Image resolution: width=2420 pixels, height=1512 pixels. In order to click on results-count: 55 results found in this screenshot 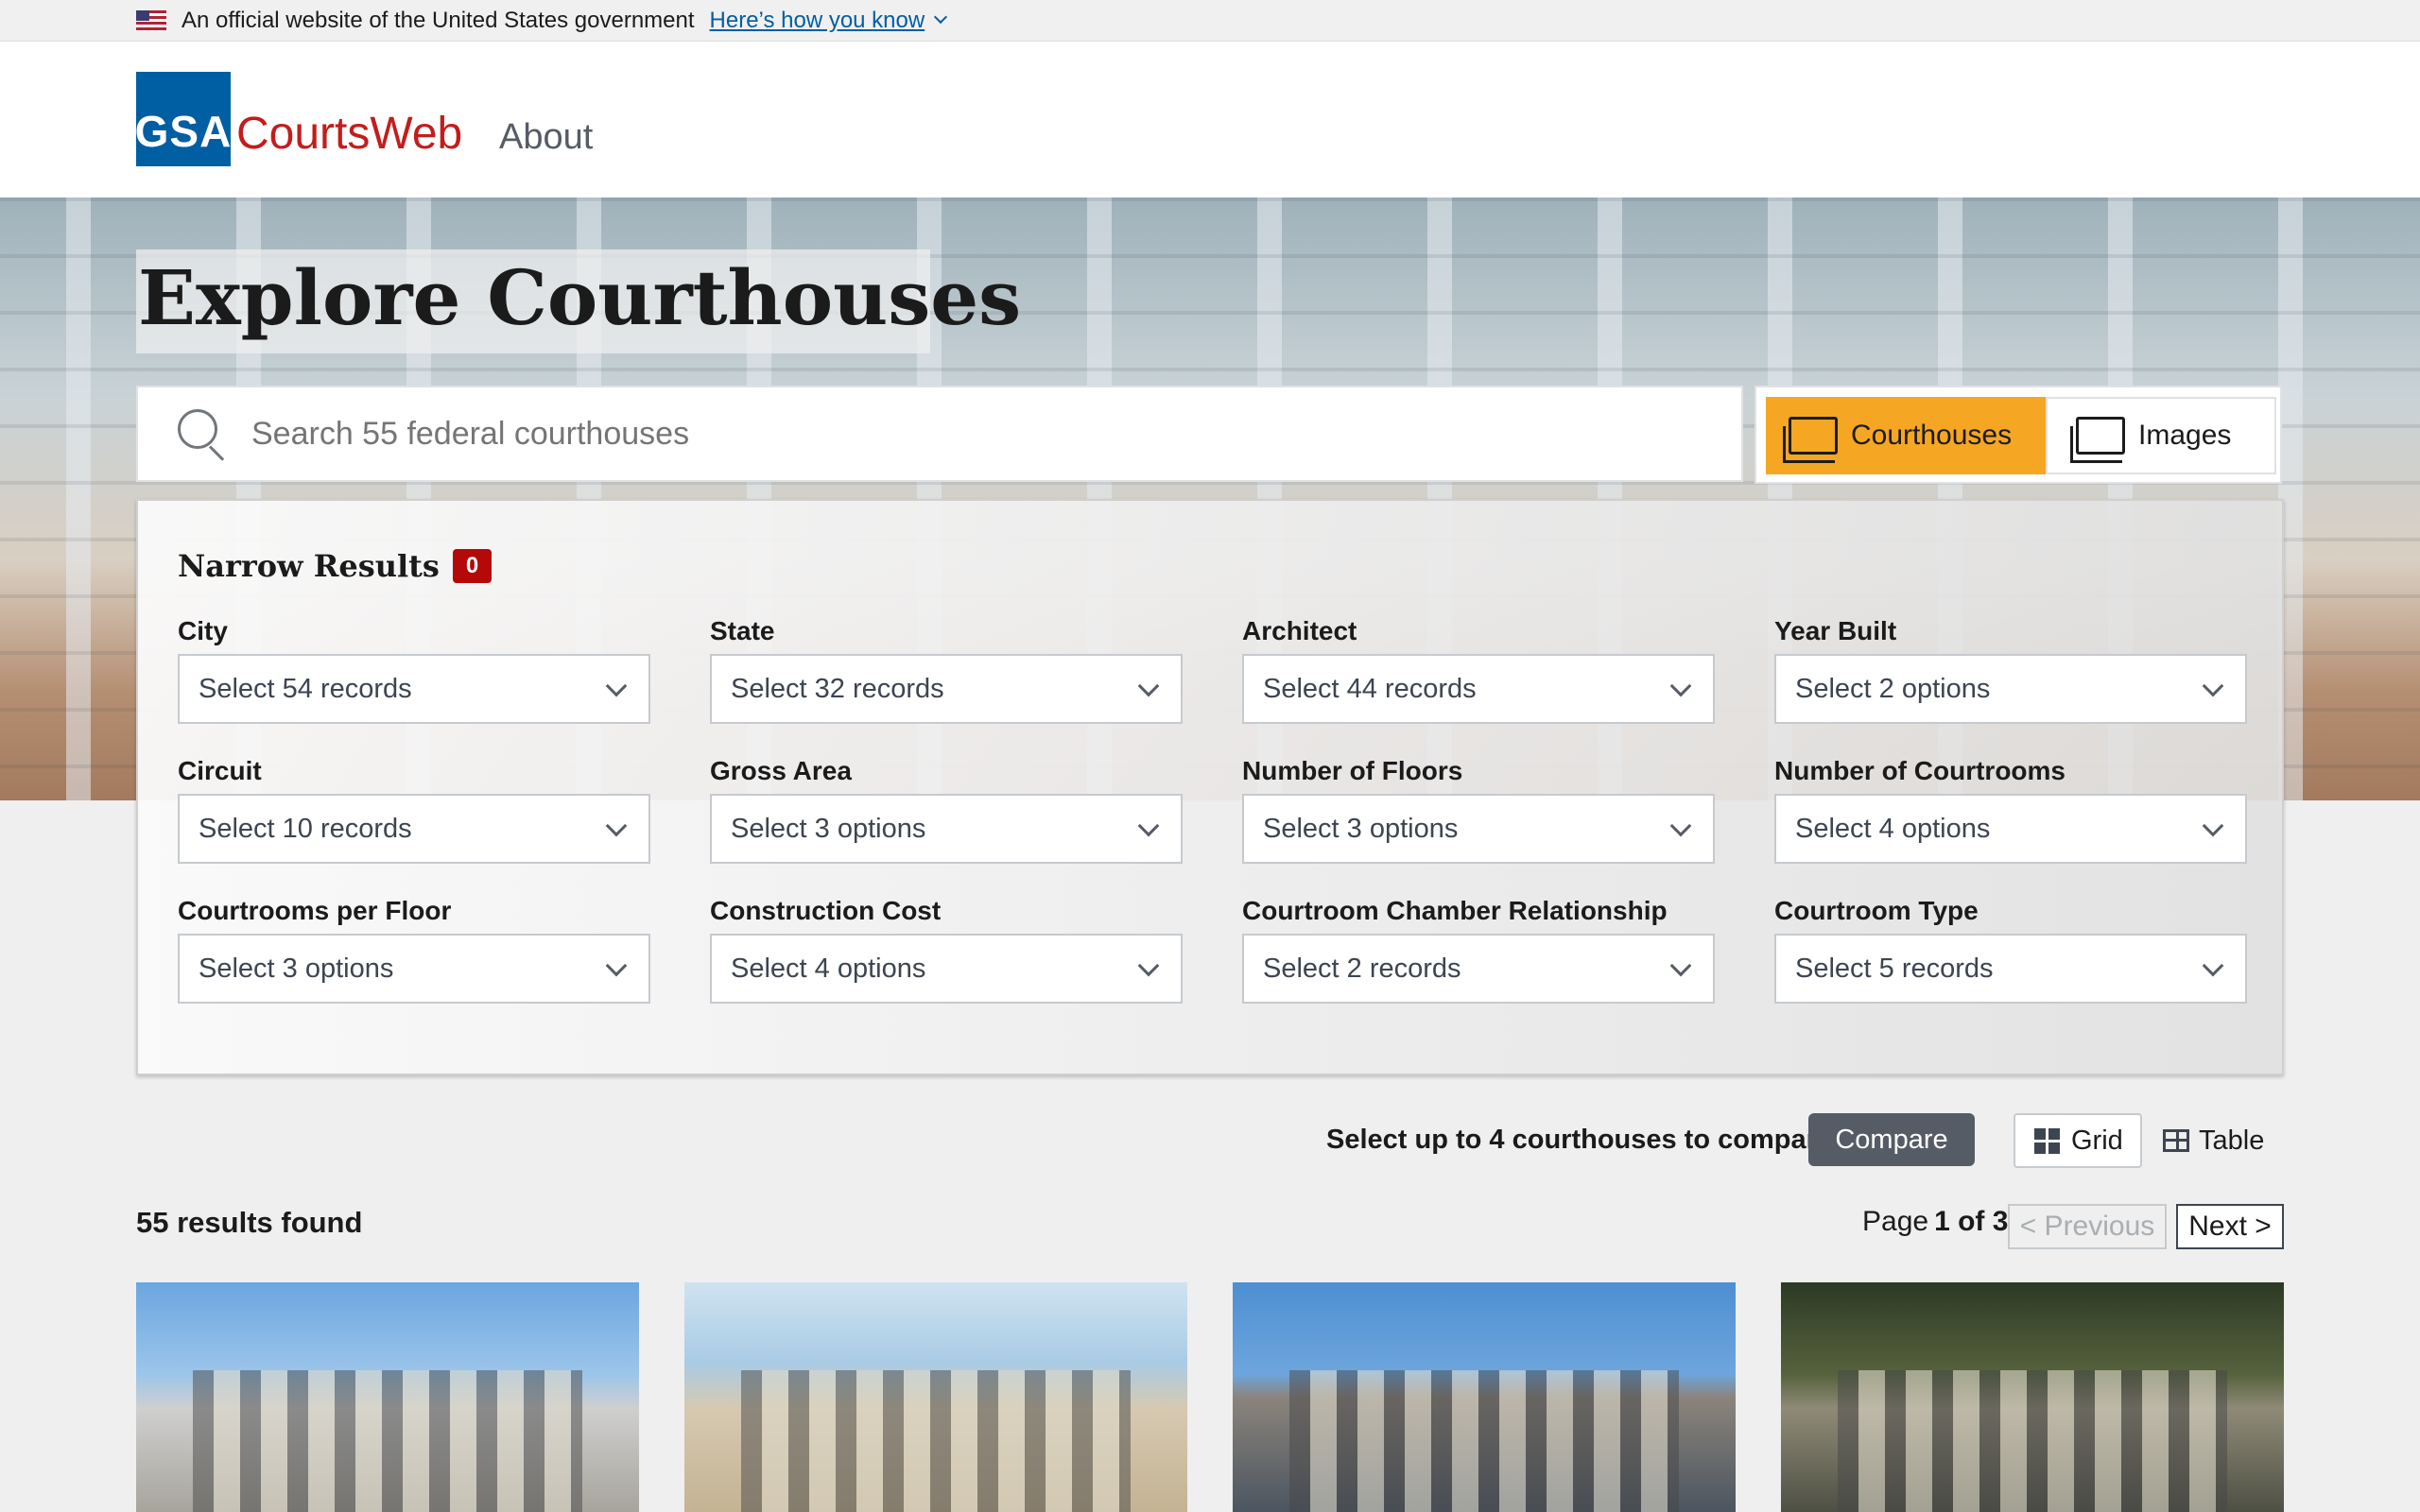, I will do `click(249, 1222)`.